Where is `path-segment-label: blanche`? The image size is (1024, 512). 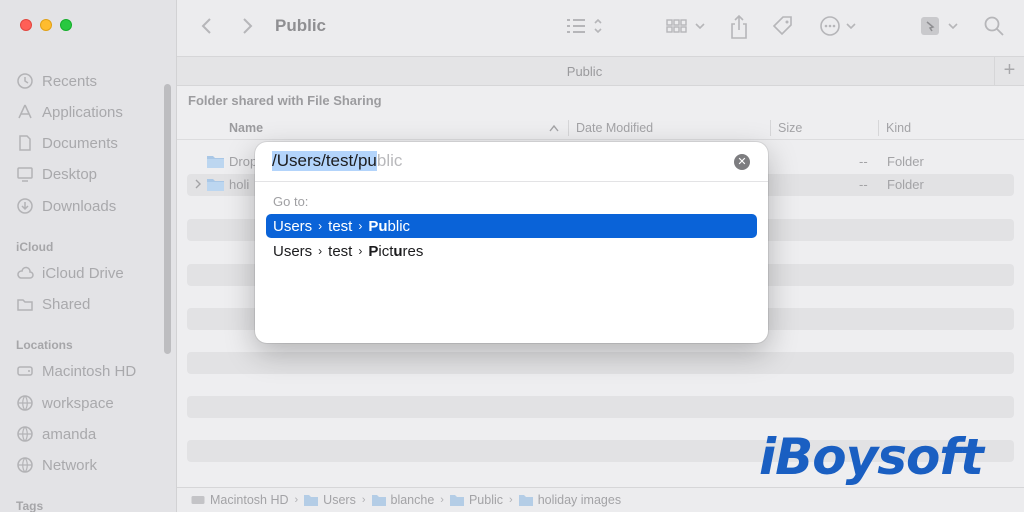
path-segment-label: blanche is located at coordinates (412, 500).